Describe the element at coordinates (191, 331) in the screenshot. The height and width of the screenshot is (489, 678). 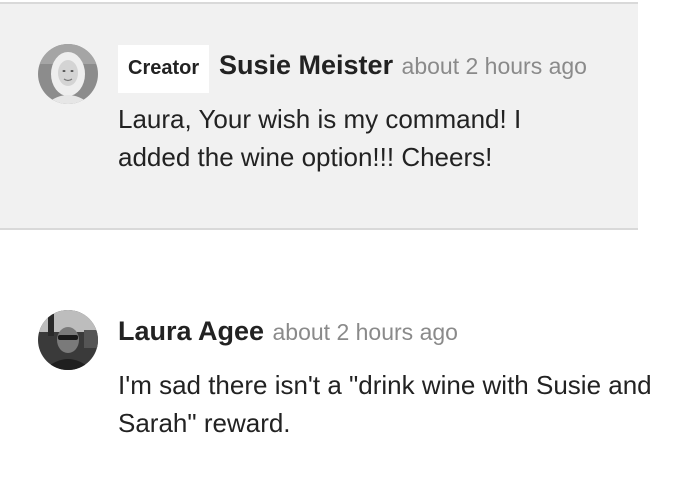
I see `author-name-link: Laura Agee` at that location.